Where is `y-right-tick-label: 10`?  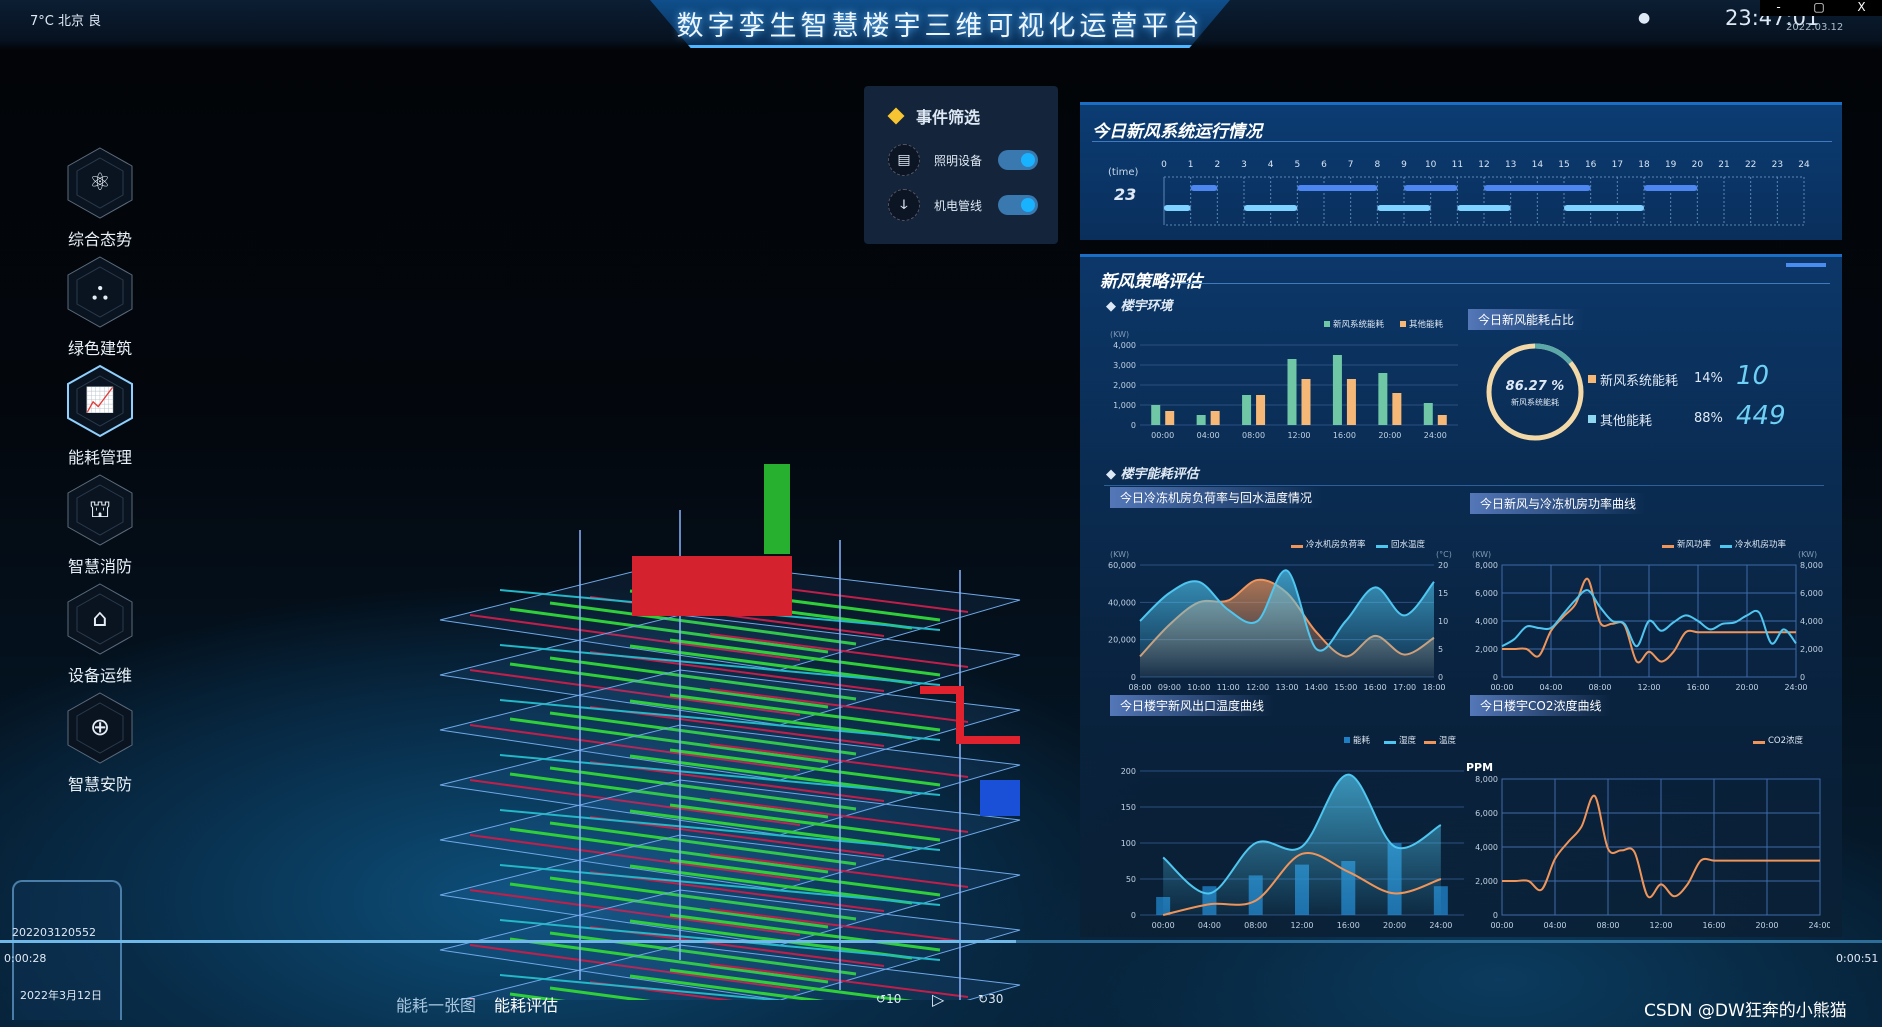 y-right-tick-label: 10 is located at coordinates (1443, 621).